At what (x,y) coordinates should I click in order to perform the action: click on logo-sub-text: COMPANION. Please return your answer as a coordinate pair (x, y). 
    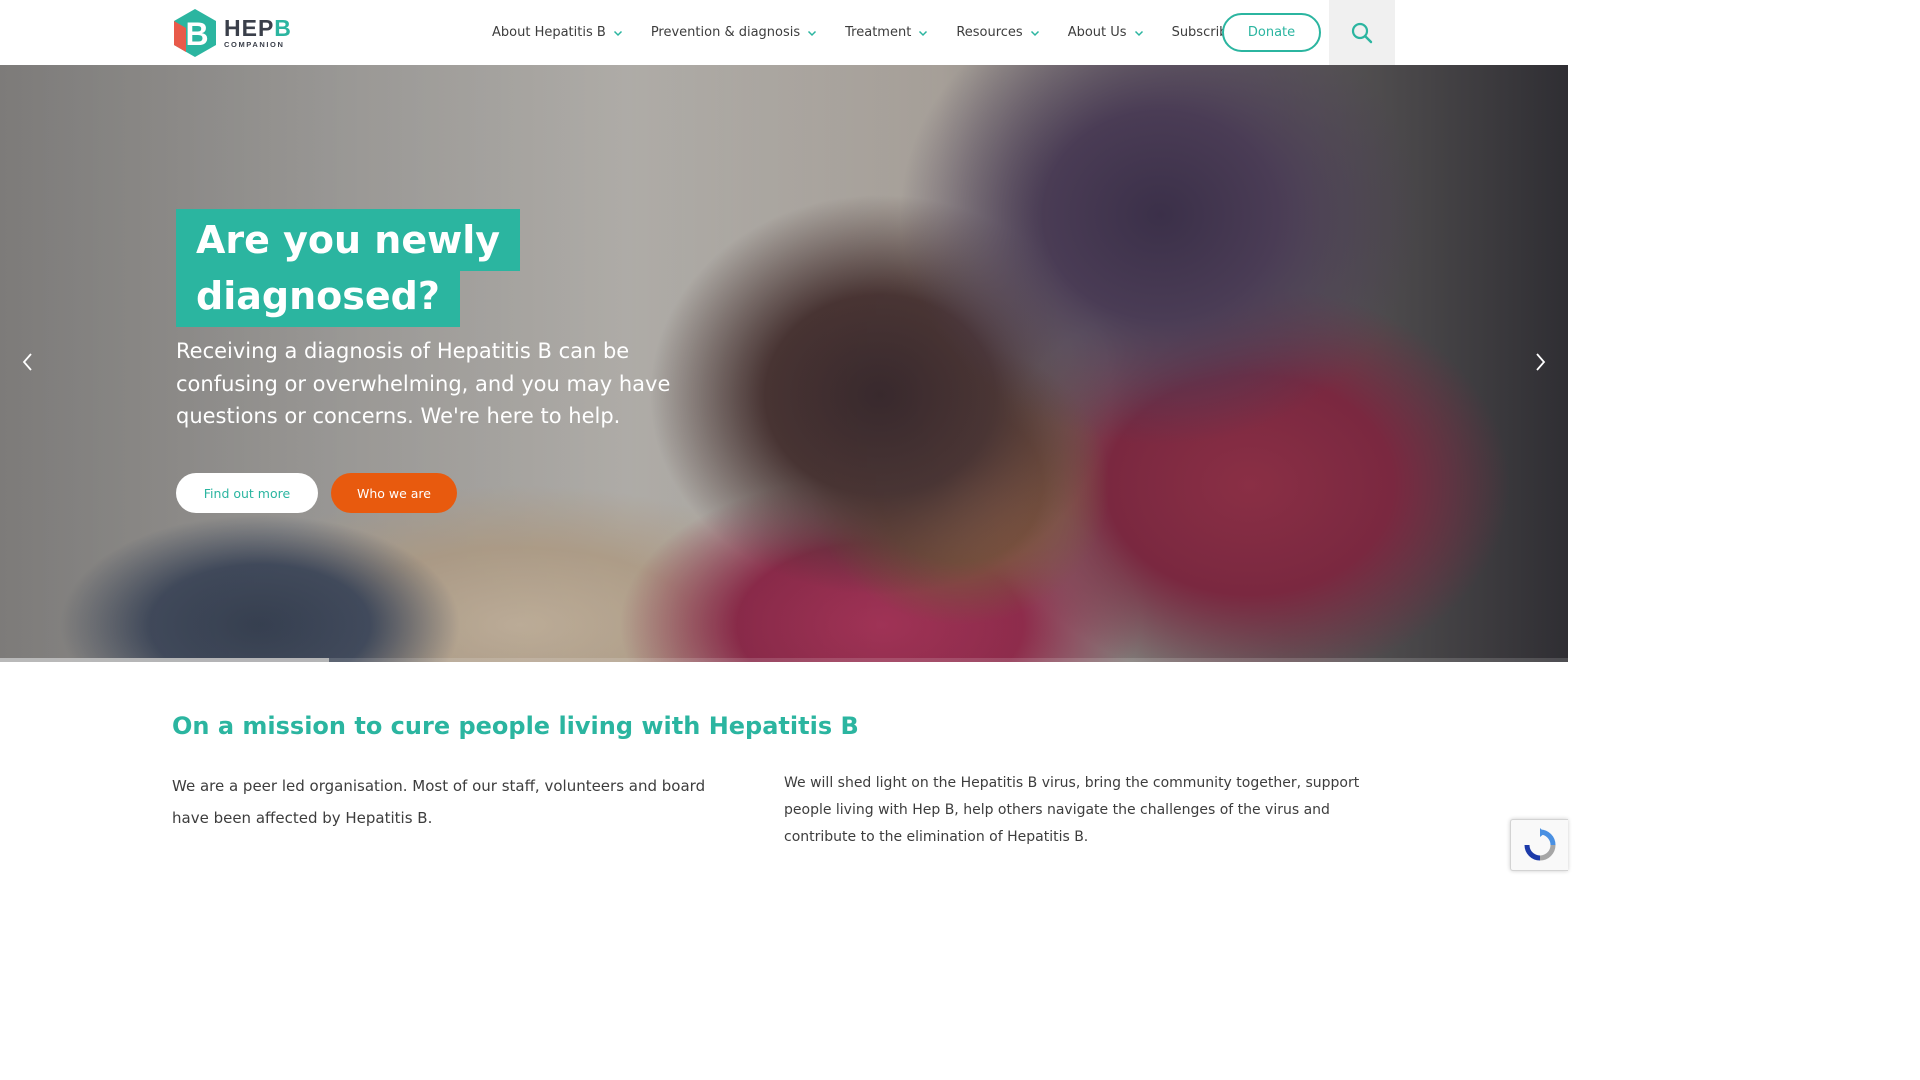
    Looking at the image, I should click on (254, 45).